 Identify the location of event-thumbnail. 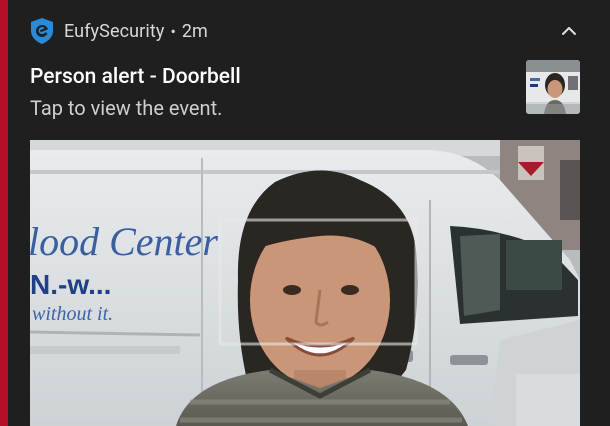
(553, 87).